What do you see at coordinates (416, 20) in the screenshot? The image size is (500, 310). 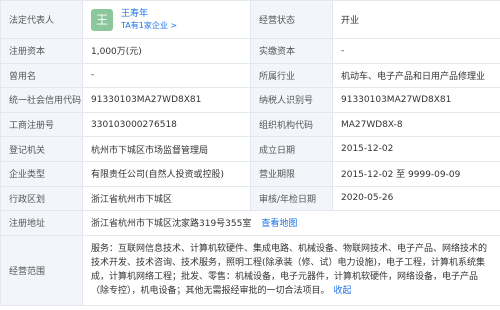 I see `status-value: 开业` at bounding box center [416, 20].